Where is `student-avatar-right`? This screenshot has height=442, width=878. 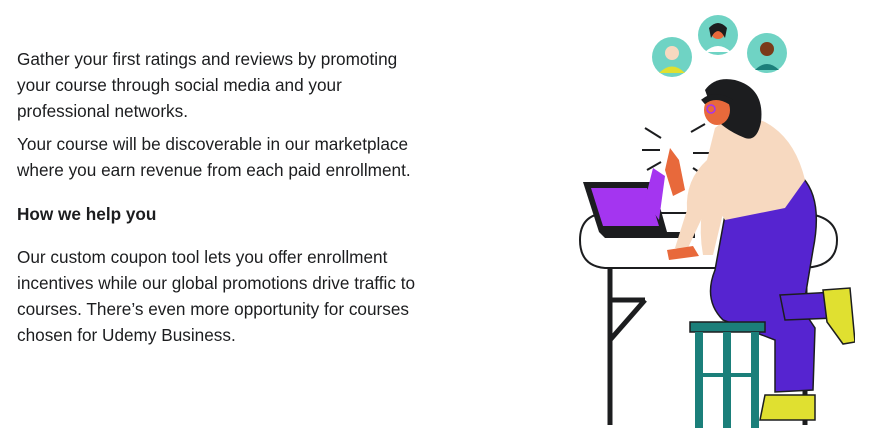 student-avatar-right is located at coordinates (767, 53).